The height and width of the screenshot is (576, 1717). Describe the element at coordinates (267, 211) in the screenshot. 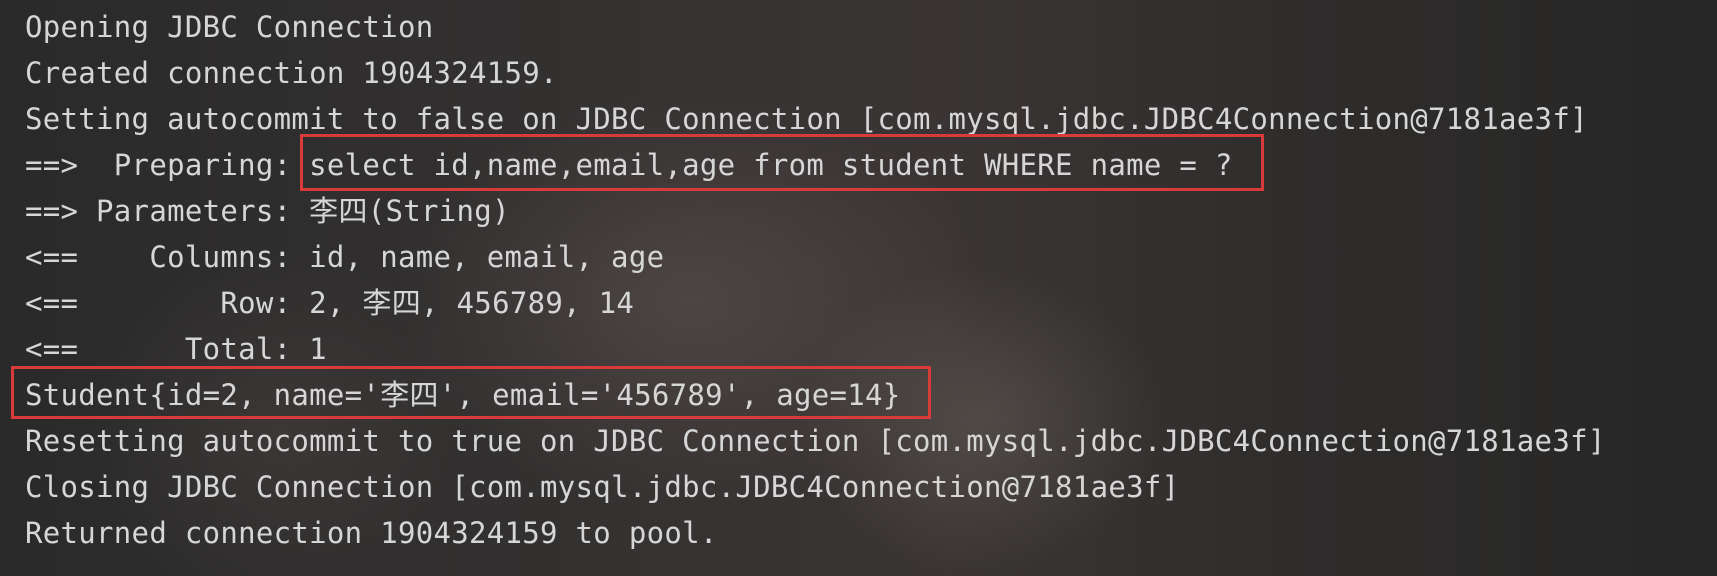

I see `log-line-parameters: ==> Parameters: 李四(String)` at that location.